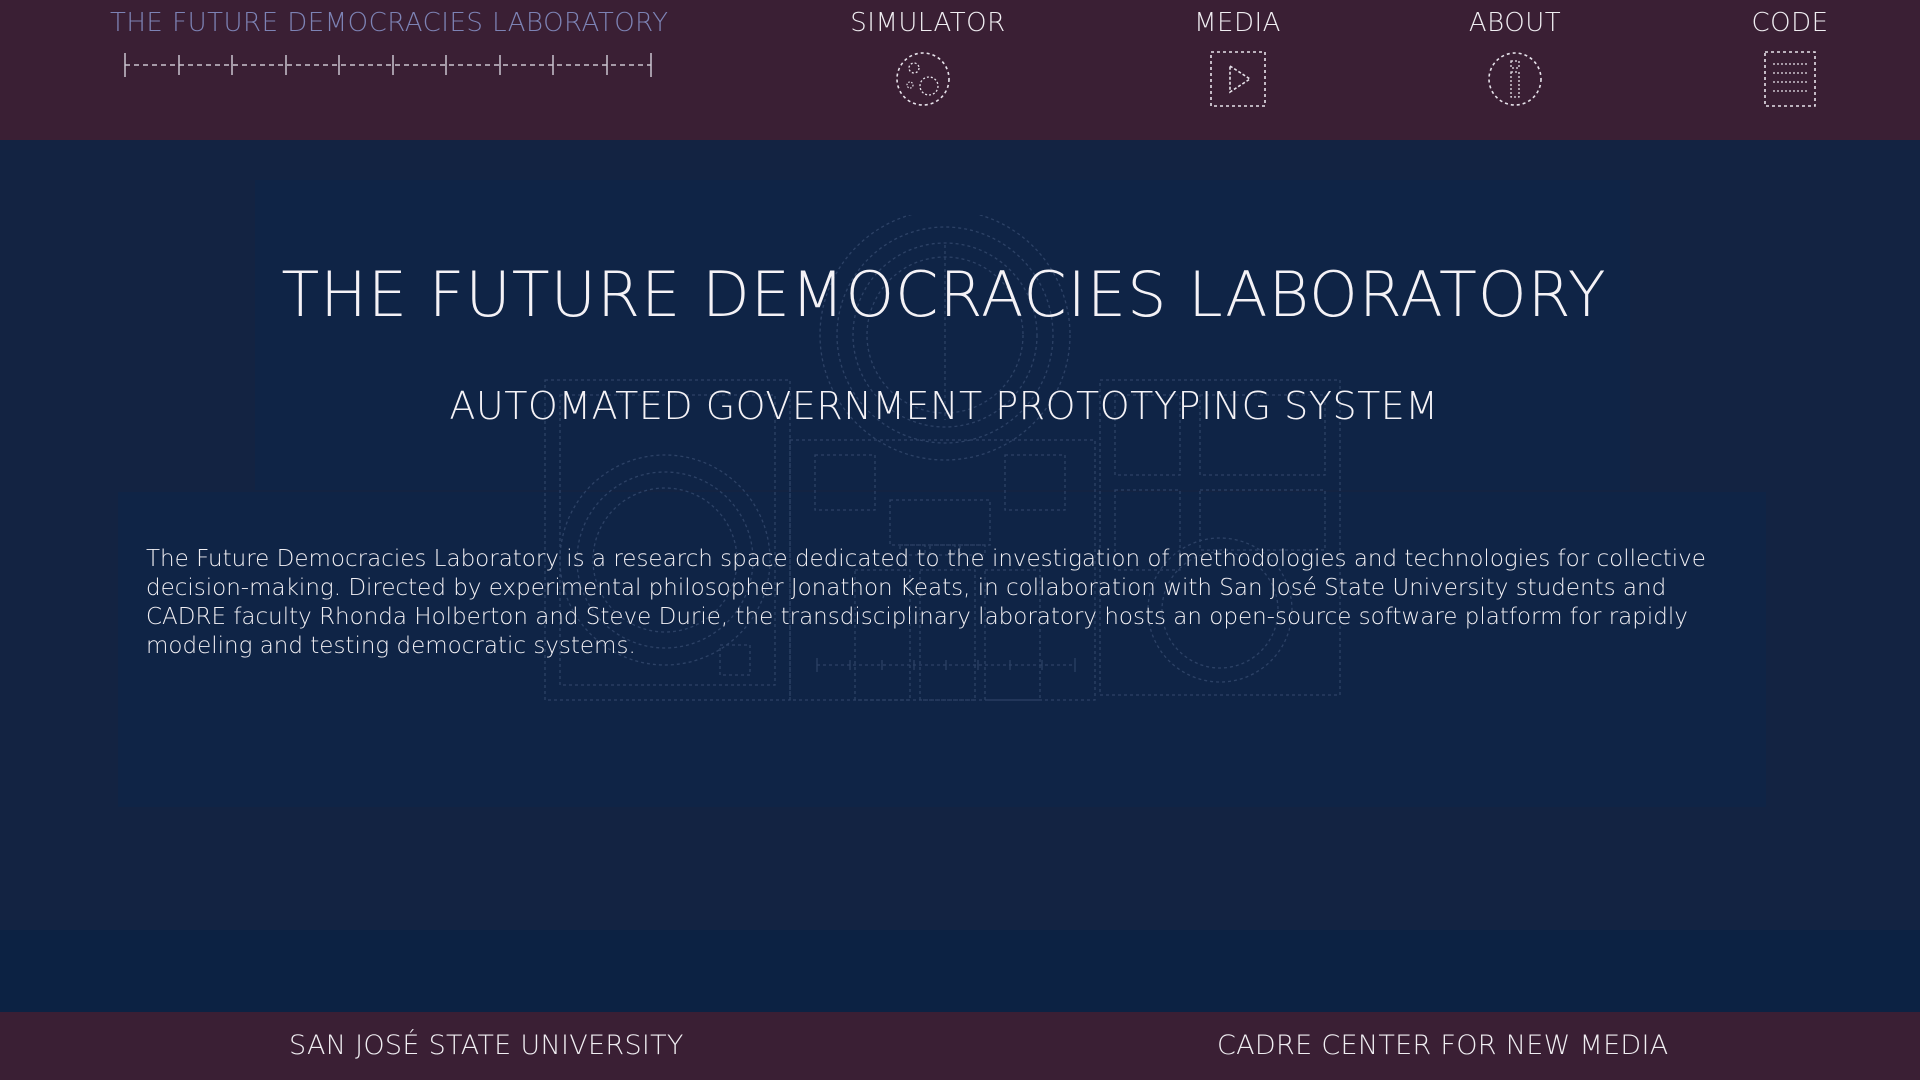 The width and height of the screenshot is (1920, 1080). Describe the element at coordinates (1790, 79) in the screenshot. I see `document-lines-icon` at that location.